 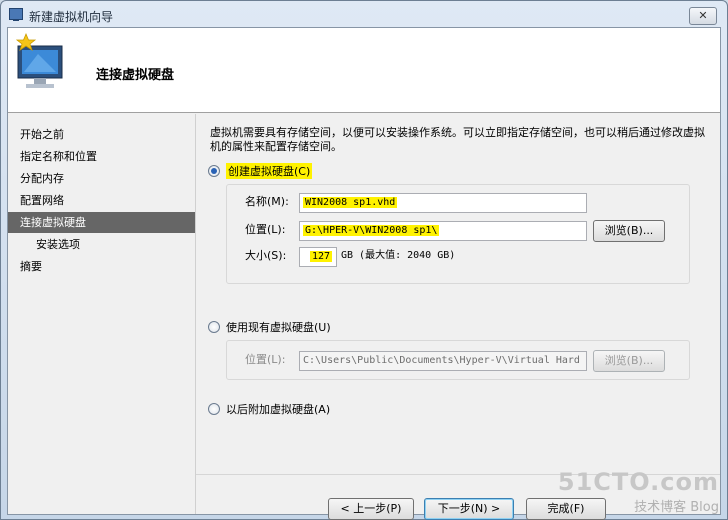 I want to click on existing-location-label: 位置(L):, so click(x=265, y=359).